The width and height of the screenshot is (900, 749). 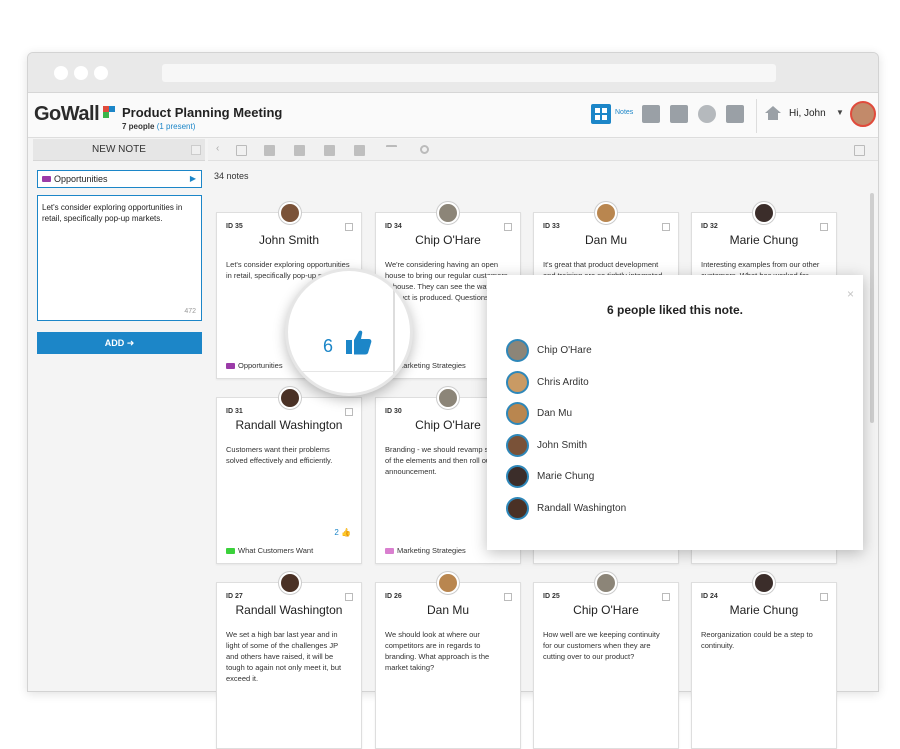 I want to click on merge-icon, so click(x=299, y=150).